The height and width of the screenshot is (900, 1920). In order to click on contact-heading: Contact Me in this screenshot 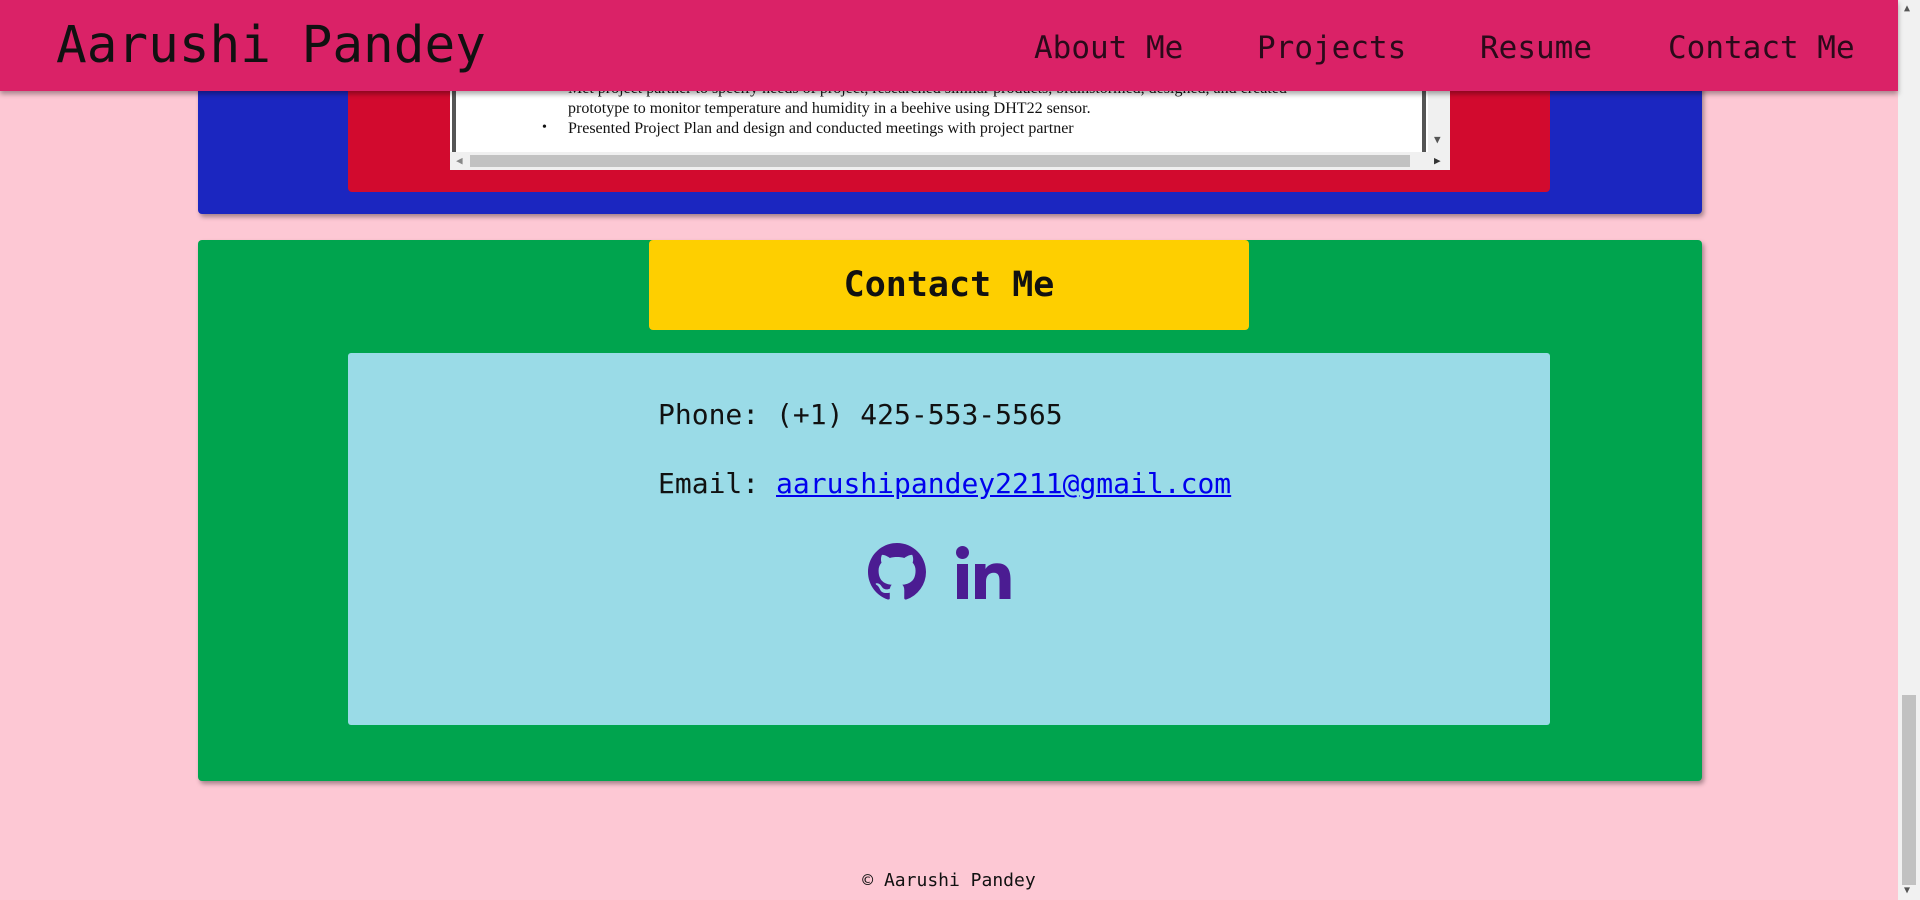, I will do `click(949, 285)`.